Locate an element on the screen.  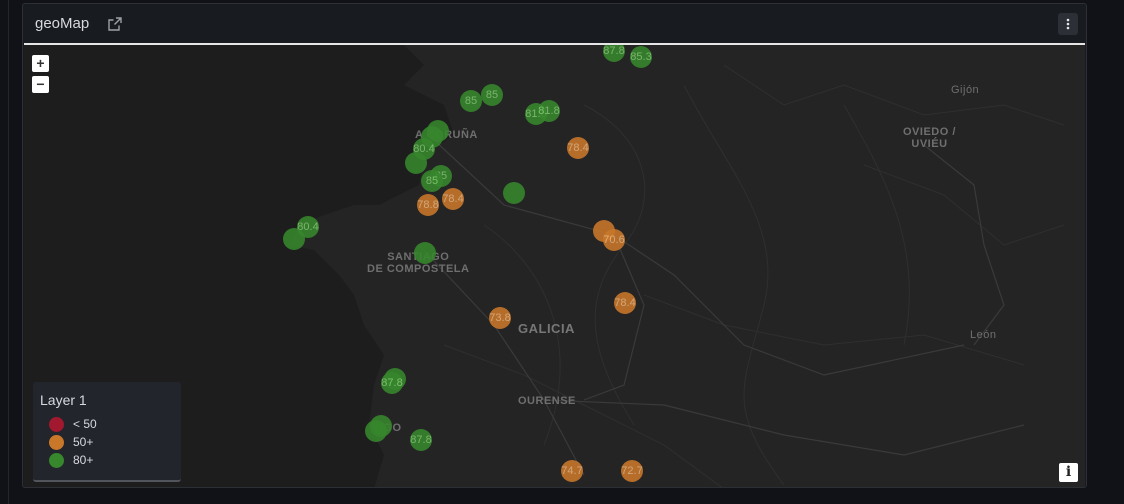
legend-item-50plus: 50+ is located at coordinates (71, 442).